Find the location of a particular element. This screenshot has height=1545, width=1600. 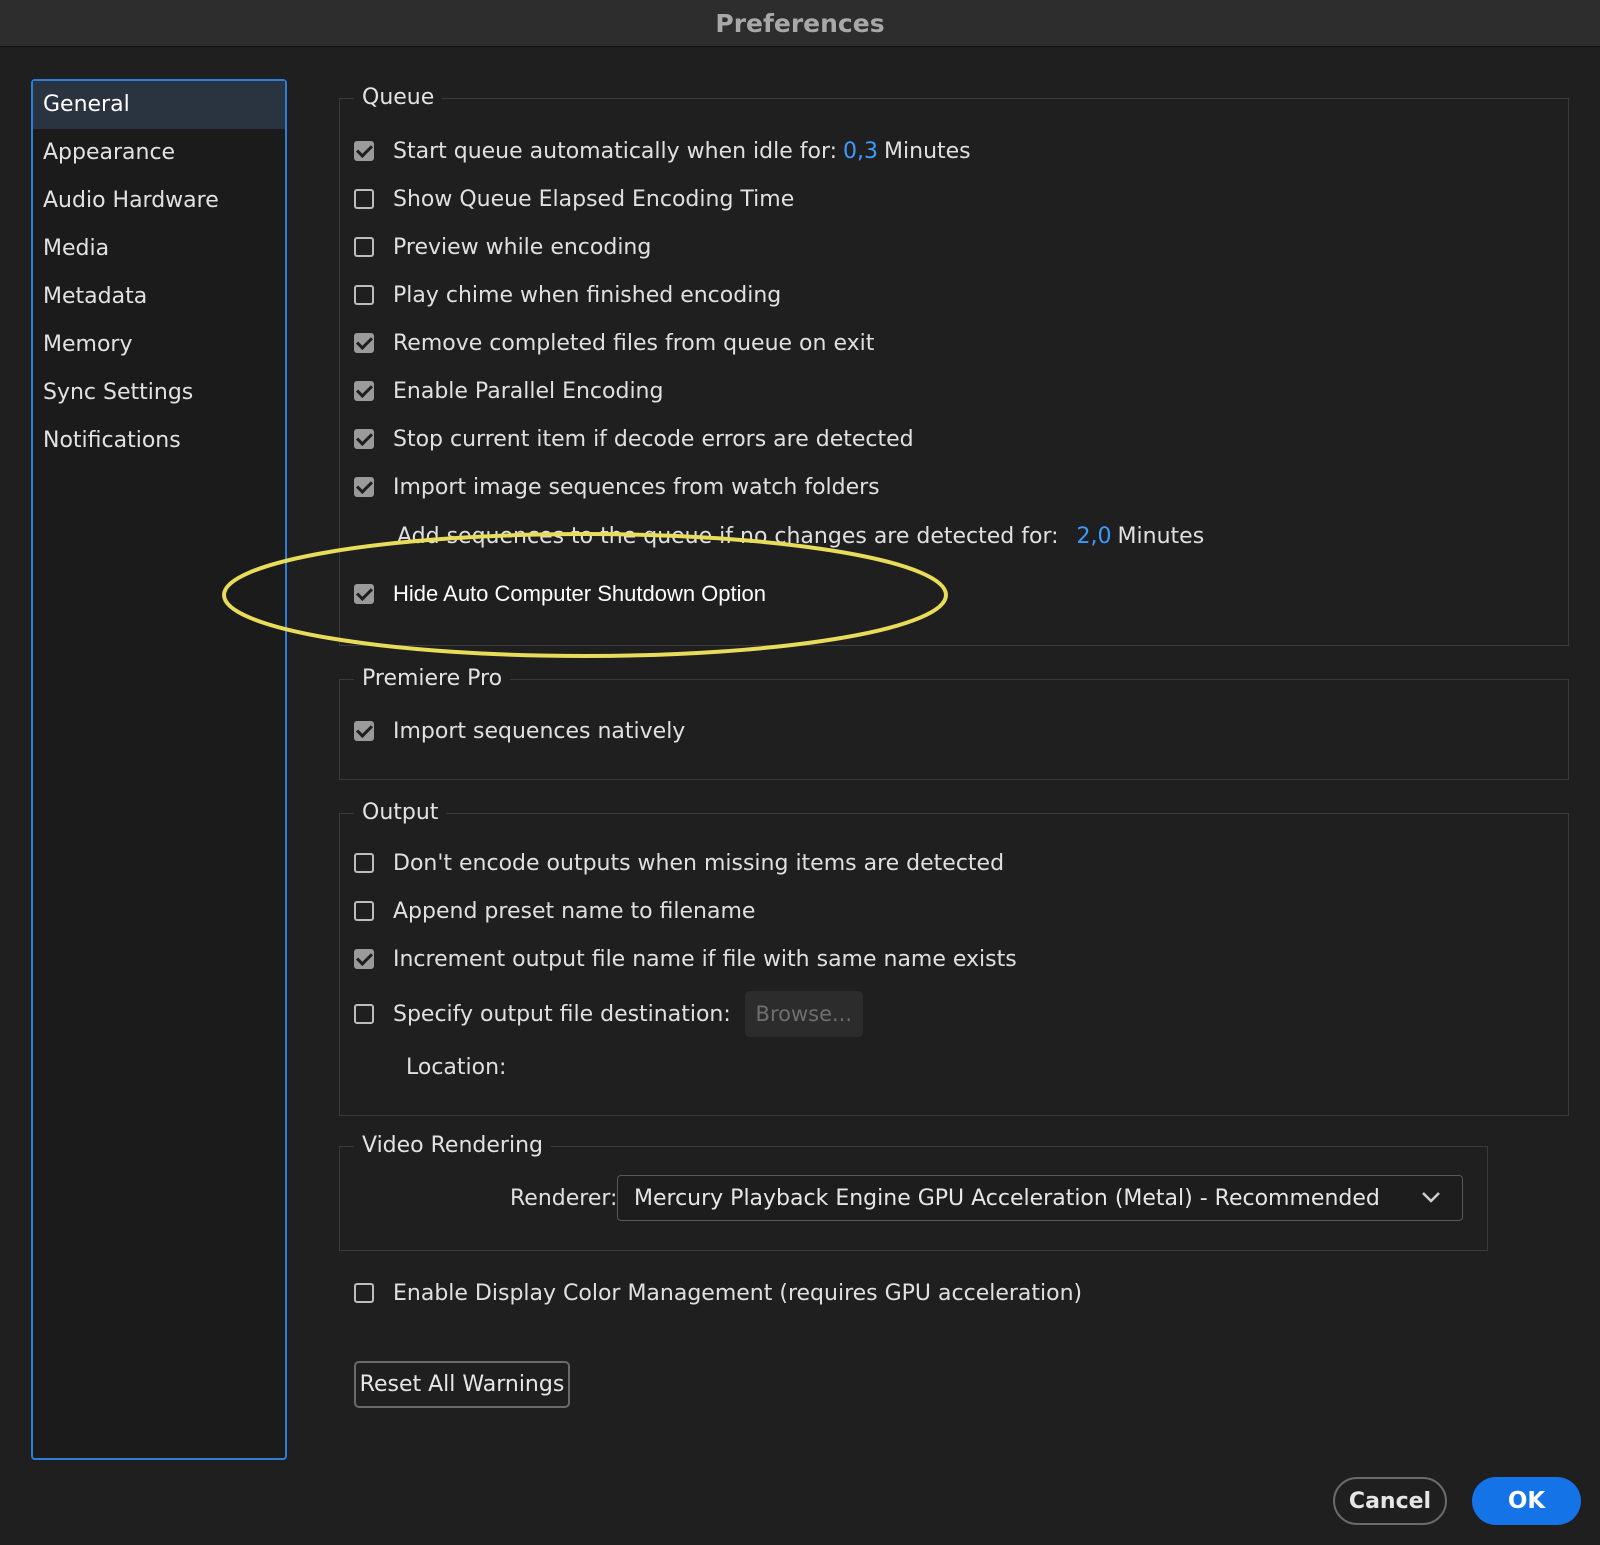

premiere-legend: Premiere Pro is located at coordinates (432, 679).